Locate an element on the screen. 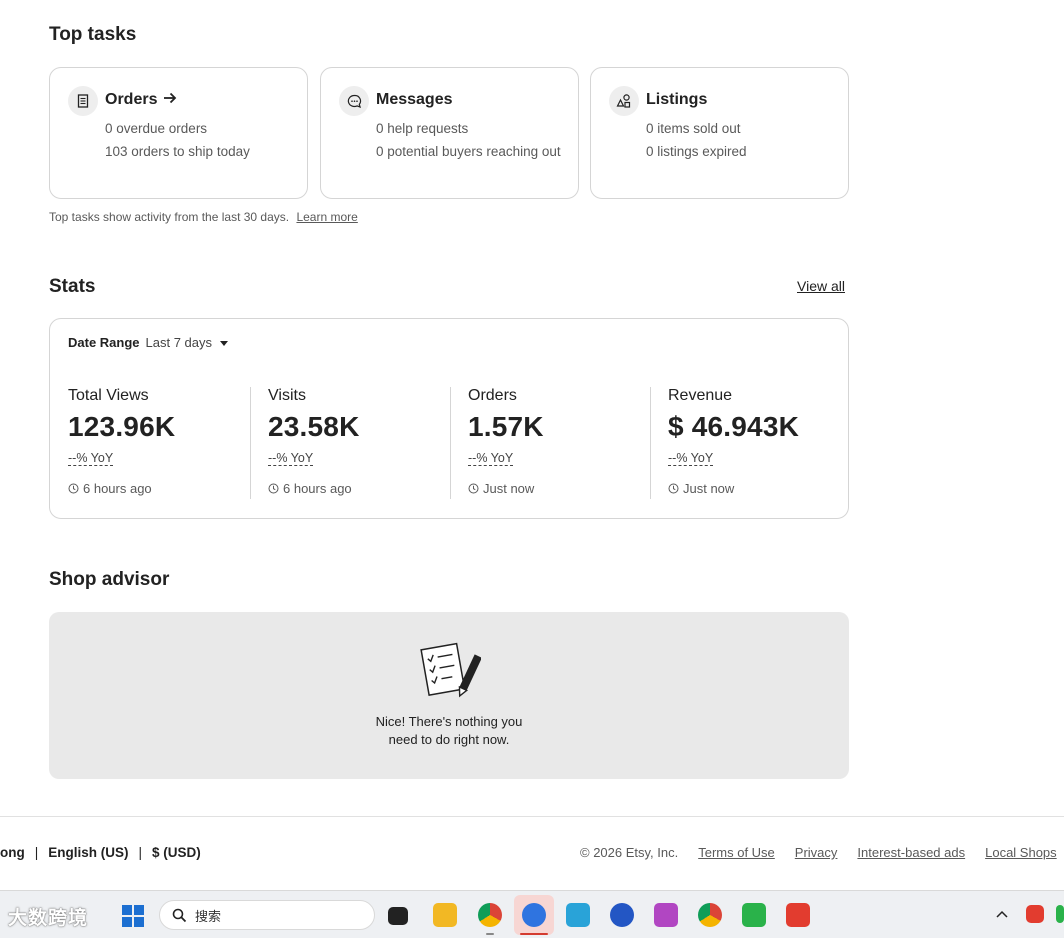 The image size is (1064, 938). date-range-dropdown: Date Range Last 7 days is located at coordinates (148, 342).